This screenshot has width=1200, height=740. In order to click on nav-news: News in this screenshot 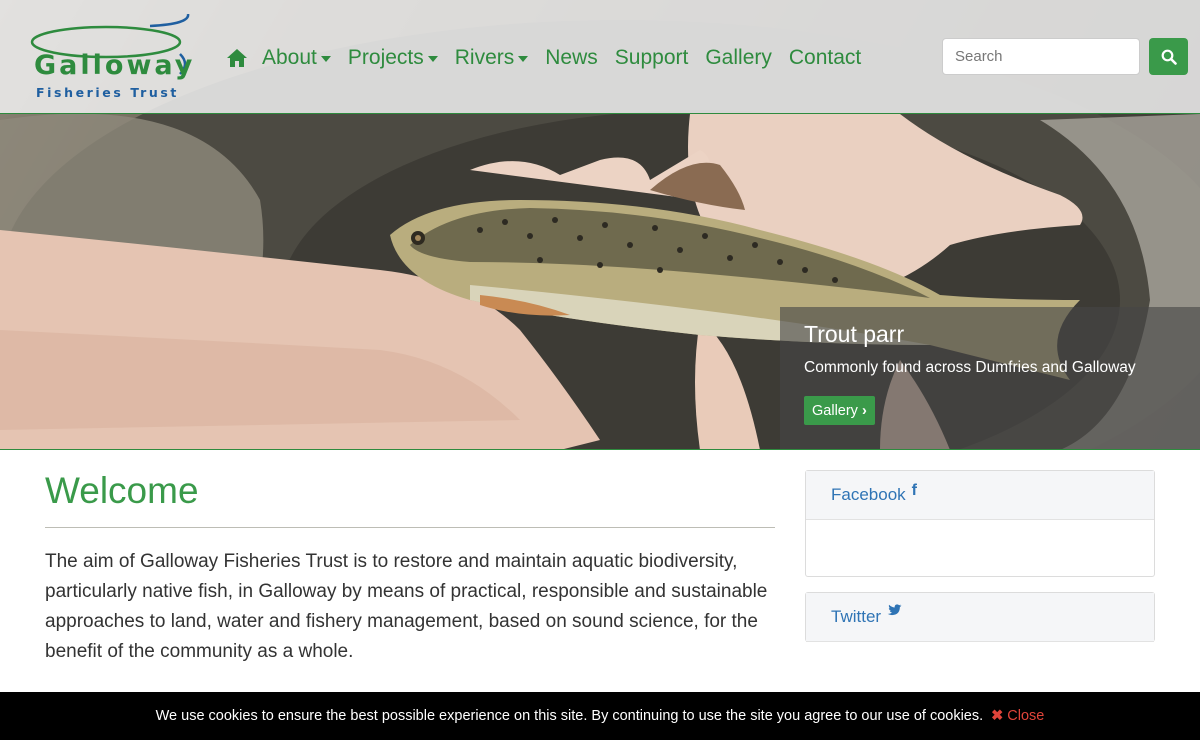, I will do `click(571, 58)`.